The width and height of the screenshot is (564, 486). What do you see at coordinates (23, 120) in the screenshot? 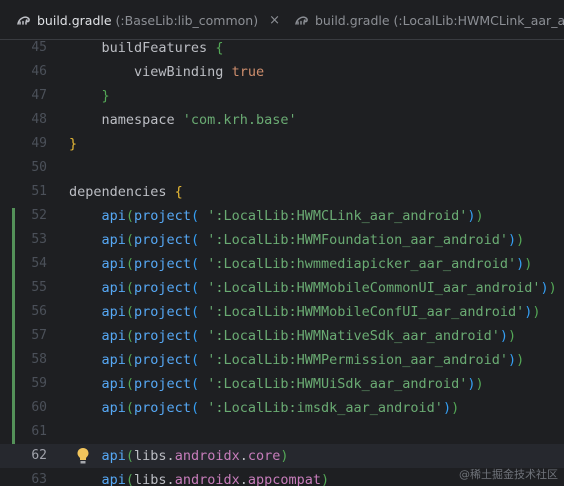
I see `line-number: 48` at bounding box center [23, 120].